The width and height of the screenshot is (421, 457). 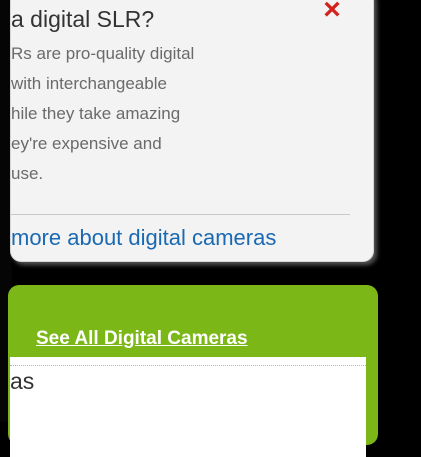 What do you see at coordinates (27, 173) in the screenshot?
I see `tooltip-body-line: use.` at bounding box center [27, 173].